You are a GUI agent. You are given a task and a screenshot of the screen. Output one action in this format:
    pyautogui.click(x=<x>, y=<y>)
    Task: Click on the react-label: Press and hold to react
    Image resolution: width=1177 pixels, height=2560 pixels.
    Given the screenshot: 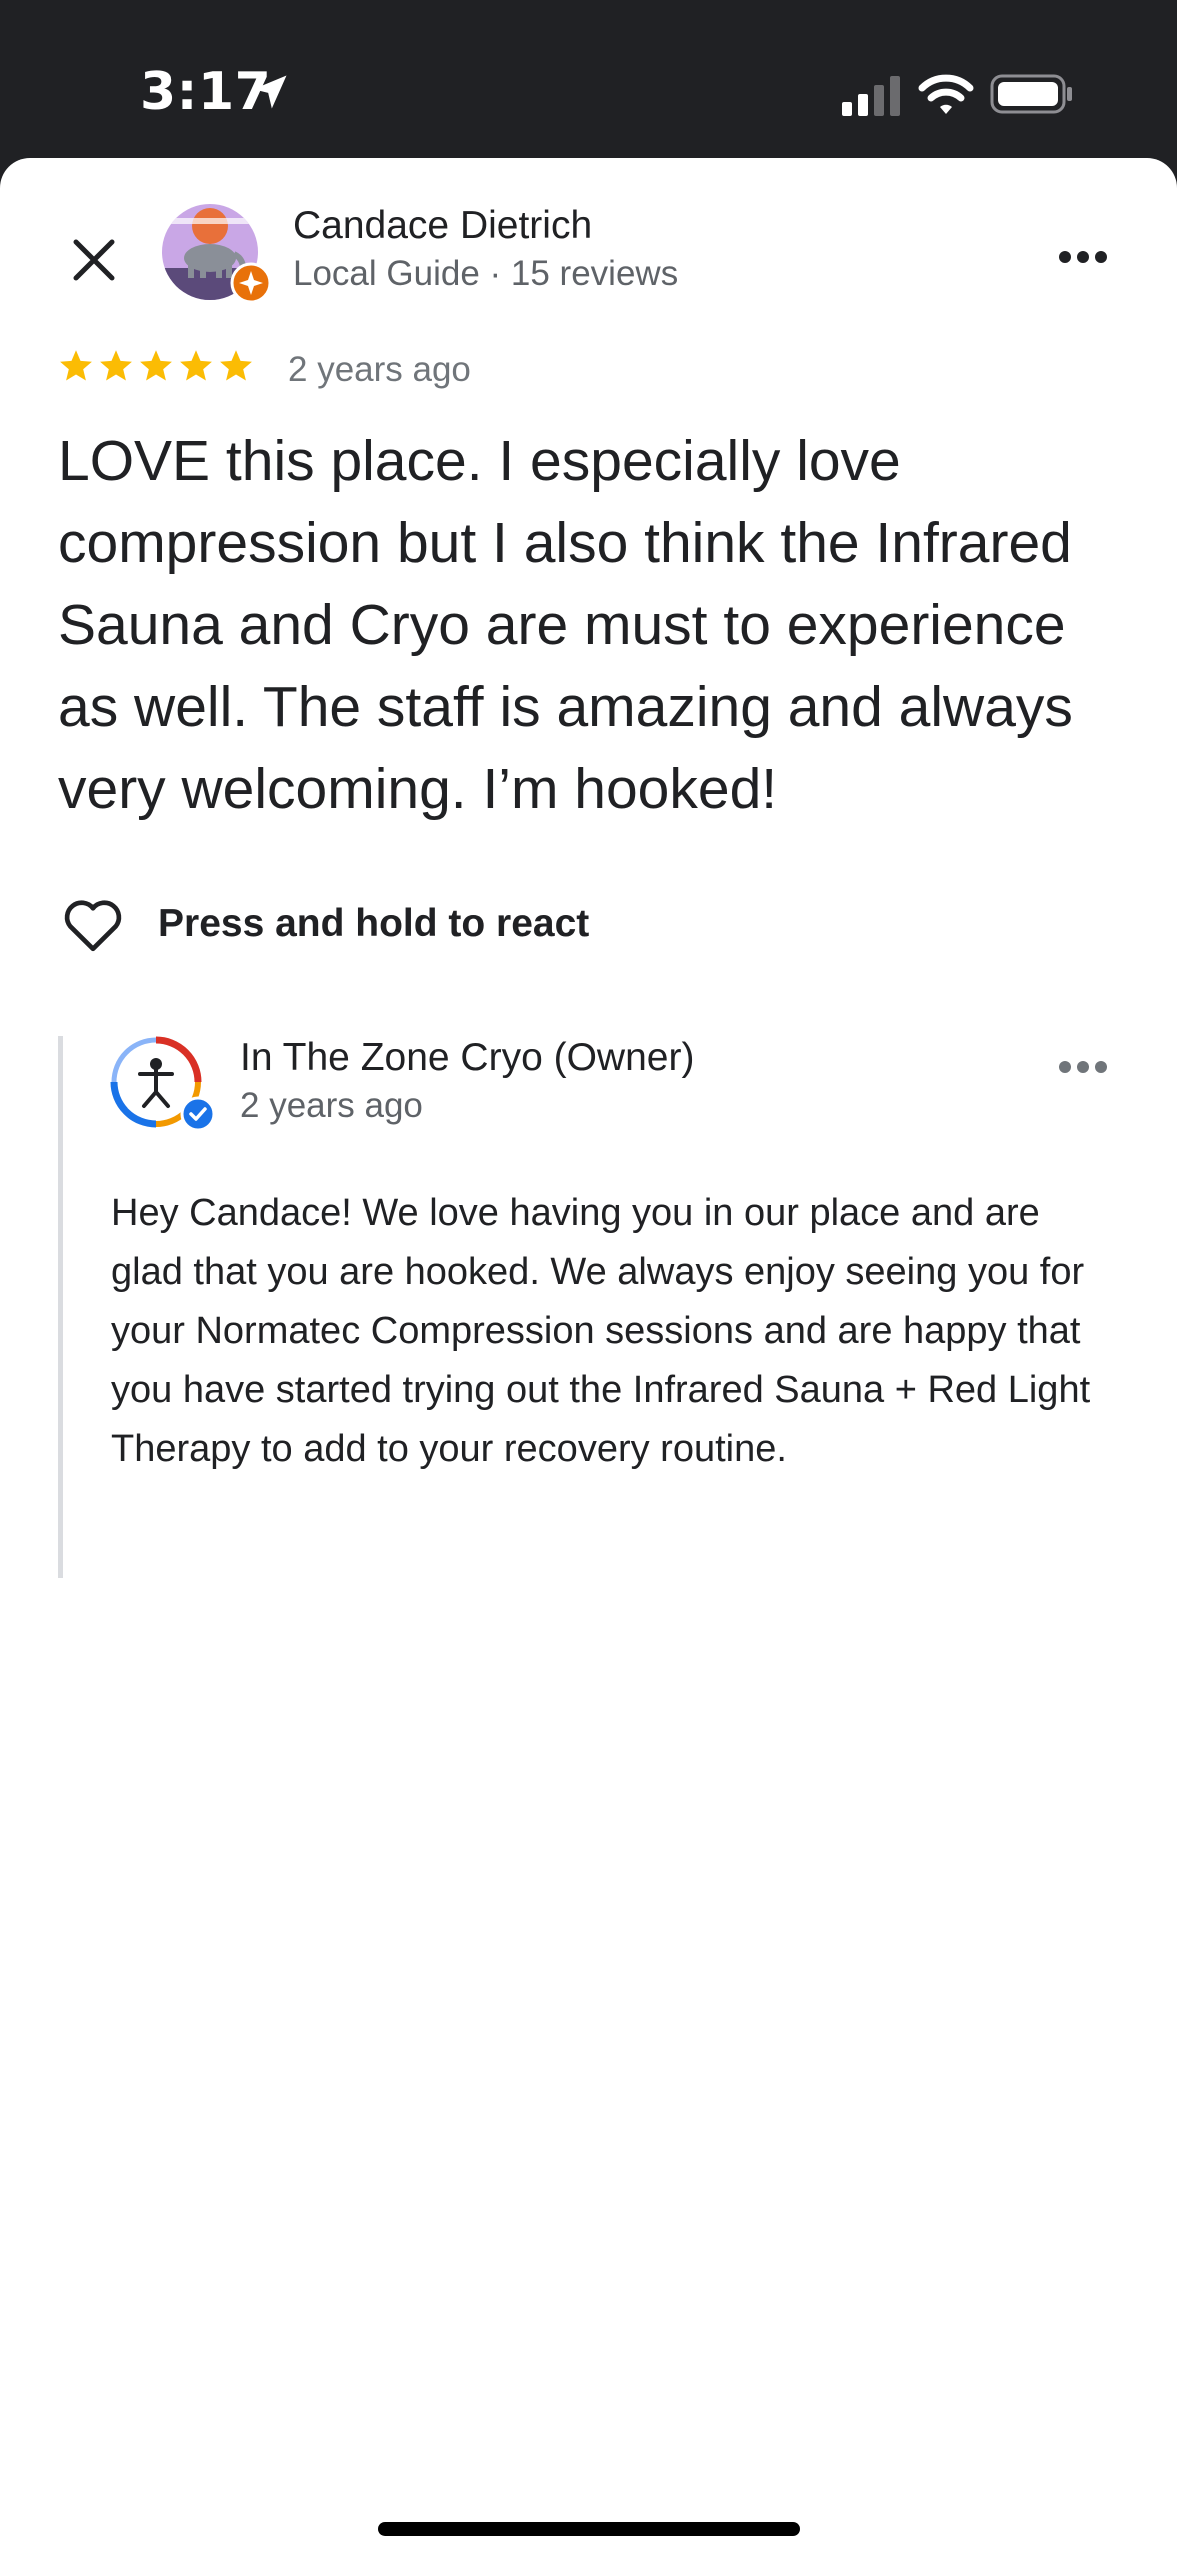 What is the action you would take?
    pyautogui.click(x=374, y=923)
    